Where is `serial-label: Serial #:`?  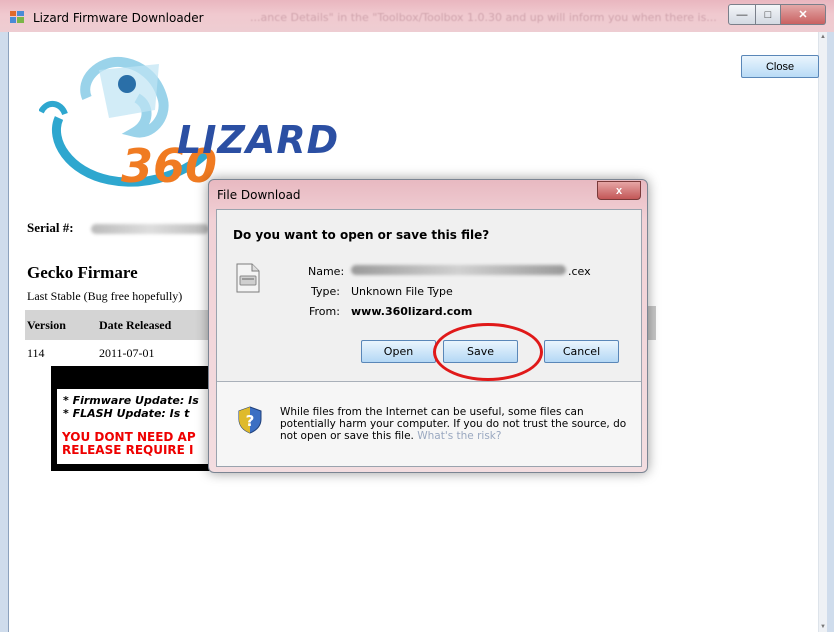 serial-label: Serial #: is located at coordinates (50, 227).